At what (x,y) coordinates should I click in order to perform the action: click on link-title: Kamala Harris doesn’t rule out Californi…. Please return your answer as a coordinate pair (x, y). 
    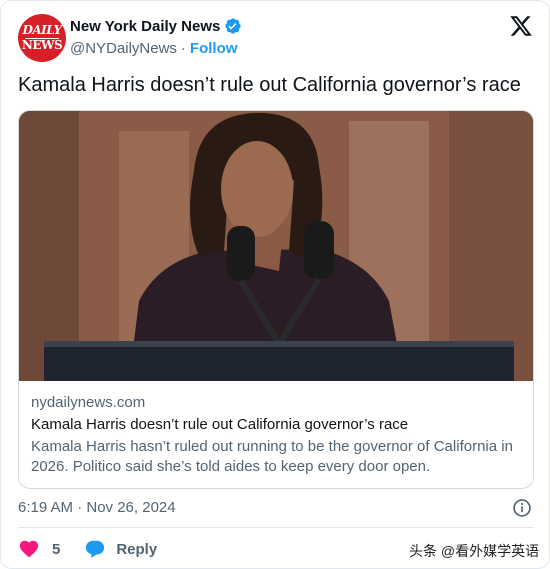
    Looking at the image, I should click on (277, 424).